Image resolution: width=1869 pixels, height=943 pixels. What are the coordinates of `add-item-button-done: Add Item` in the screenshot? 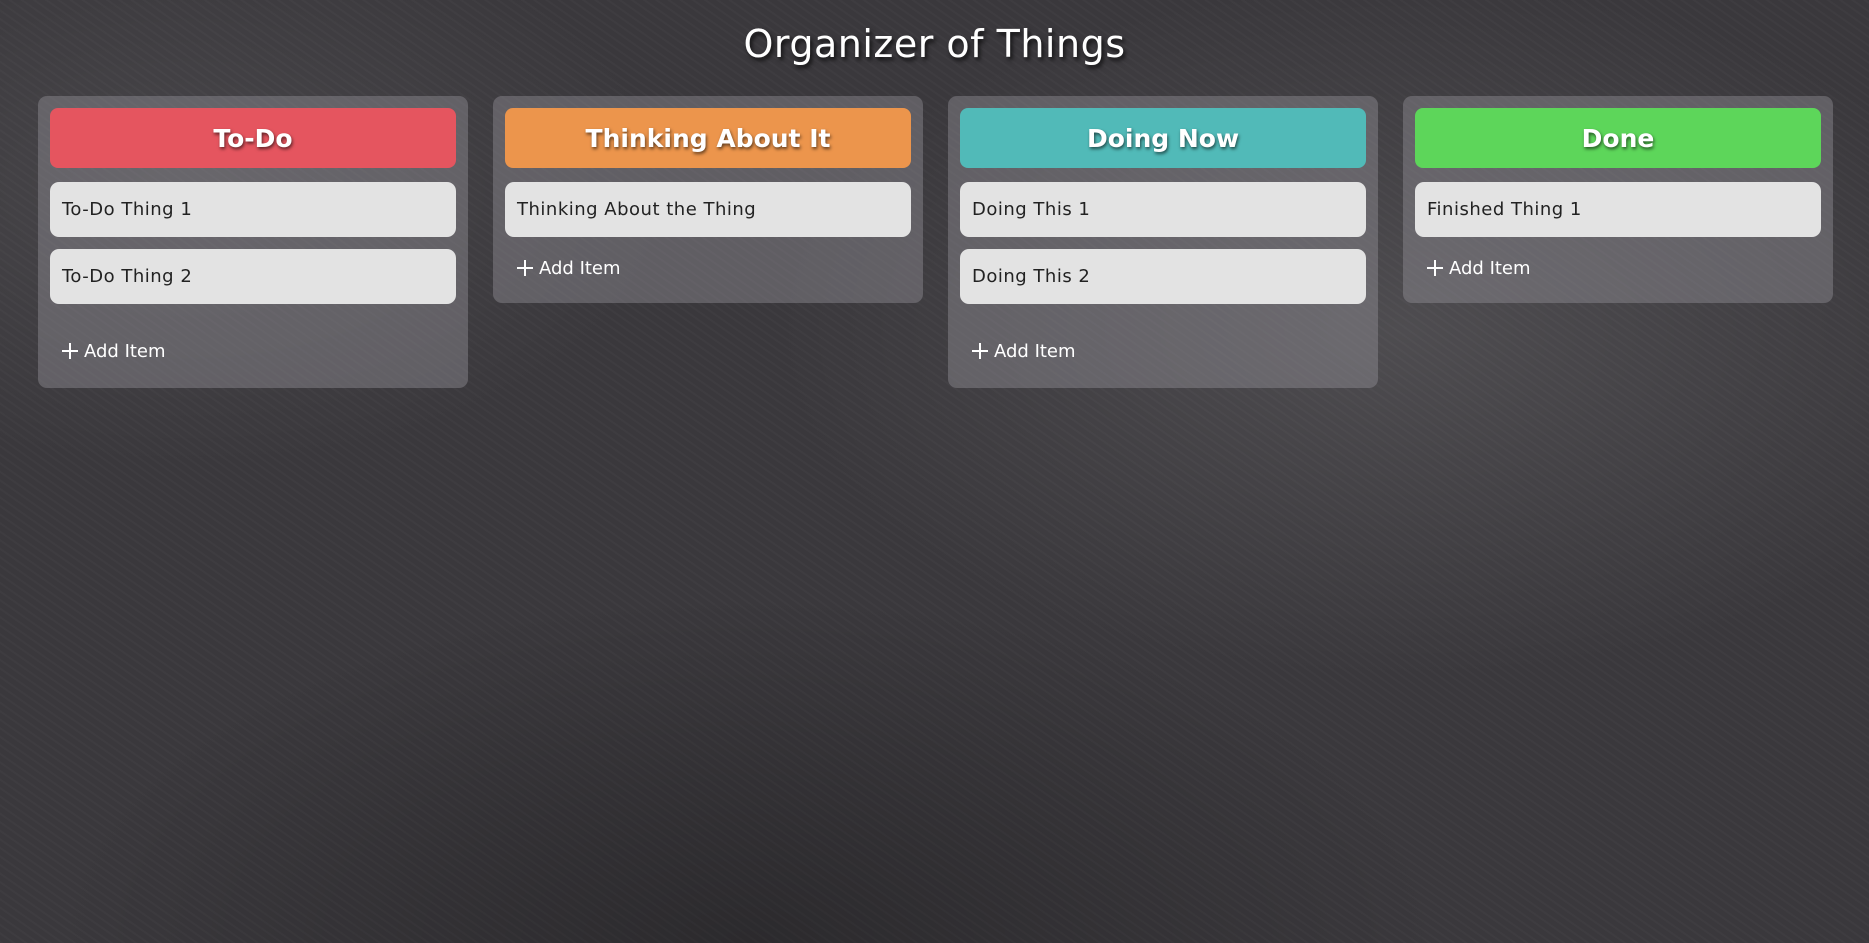 It's located at (1618, 268).